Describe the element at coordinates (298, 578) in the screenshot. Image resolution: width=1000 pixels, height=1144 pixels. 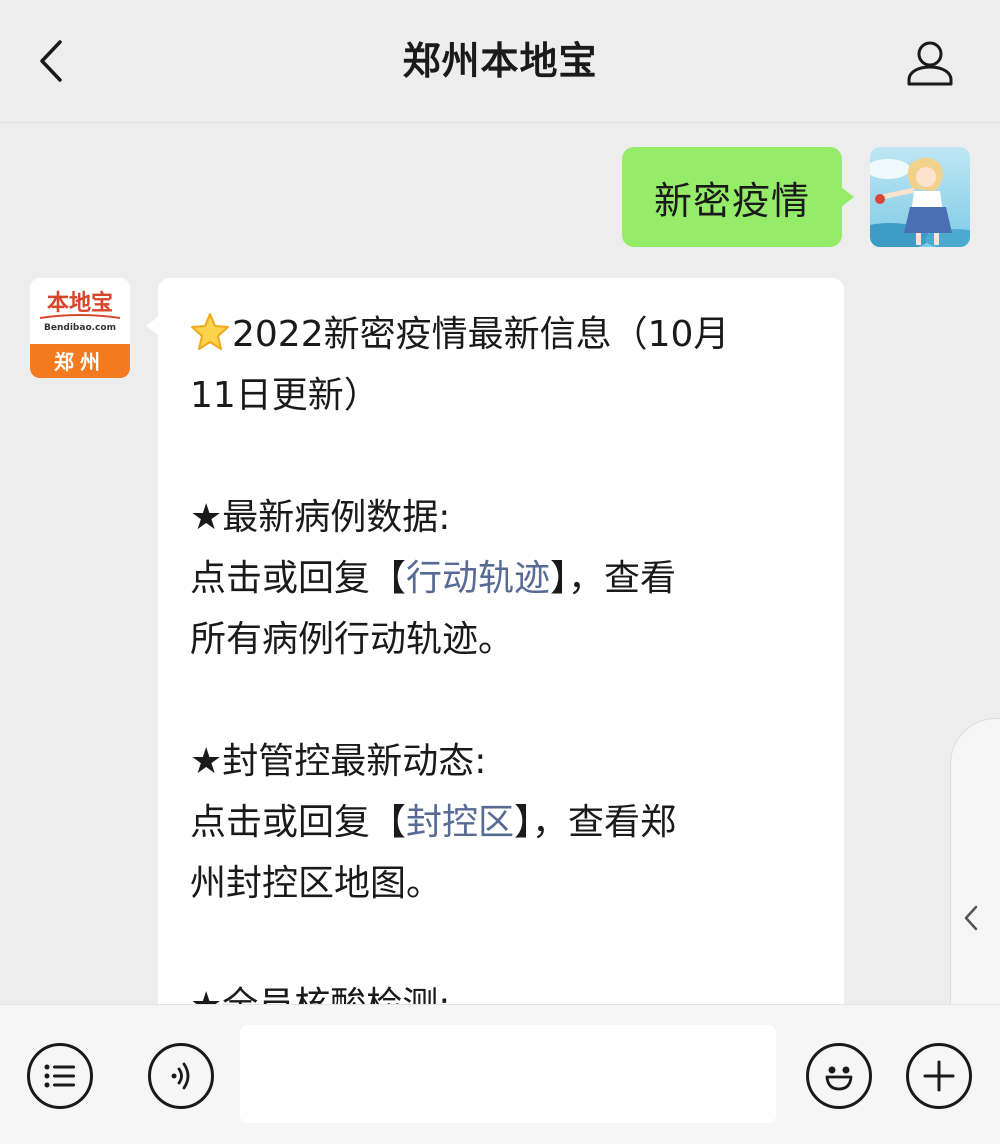
I see `cases-text-pre: 点击或回复【` at that location.